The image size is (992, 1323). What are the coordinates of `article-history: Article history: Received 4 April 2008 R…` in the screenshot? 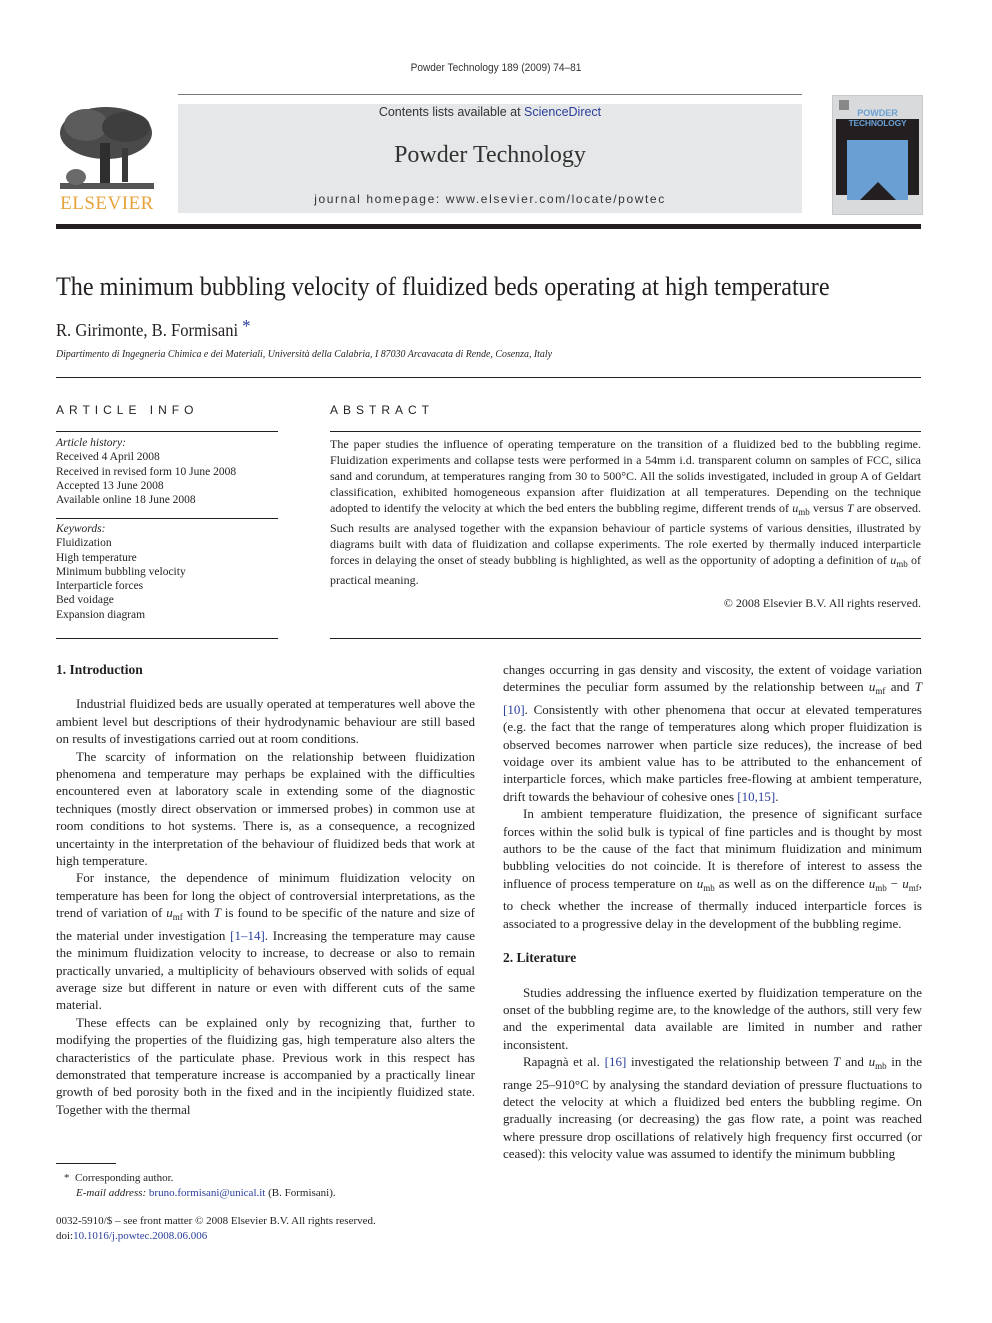 It's located at (167, 471).